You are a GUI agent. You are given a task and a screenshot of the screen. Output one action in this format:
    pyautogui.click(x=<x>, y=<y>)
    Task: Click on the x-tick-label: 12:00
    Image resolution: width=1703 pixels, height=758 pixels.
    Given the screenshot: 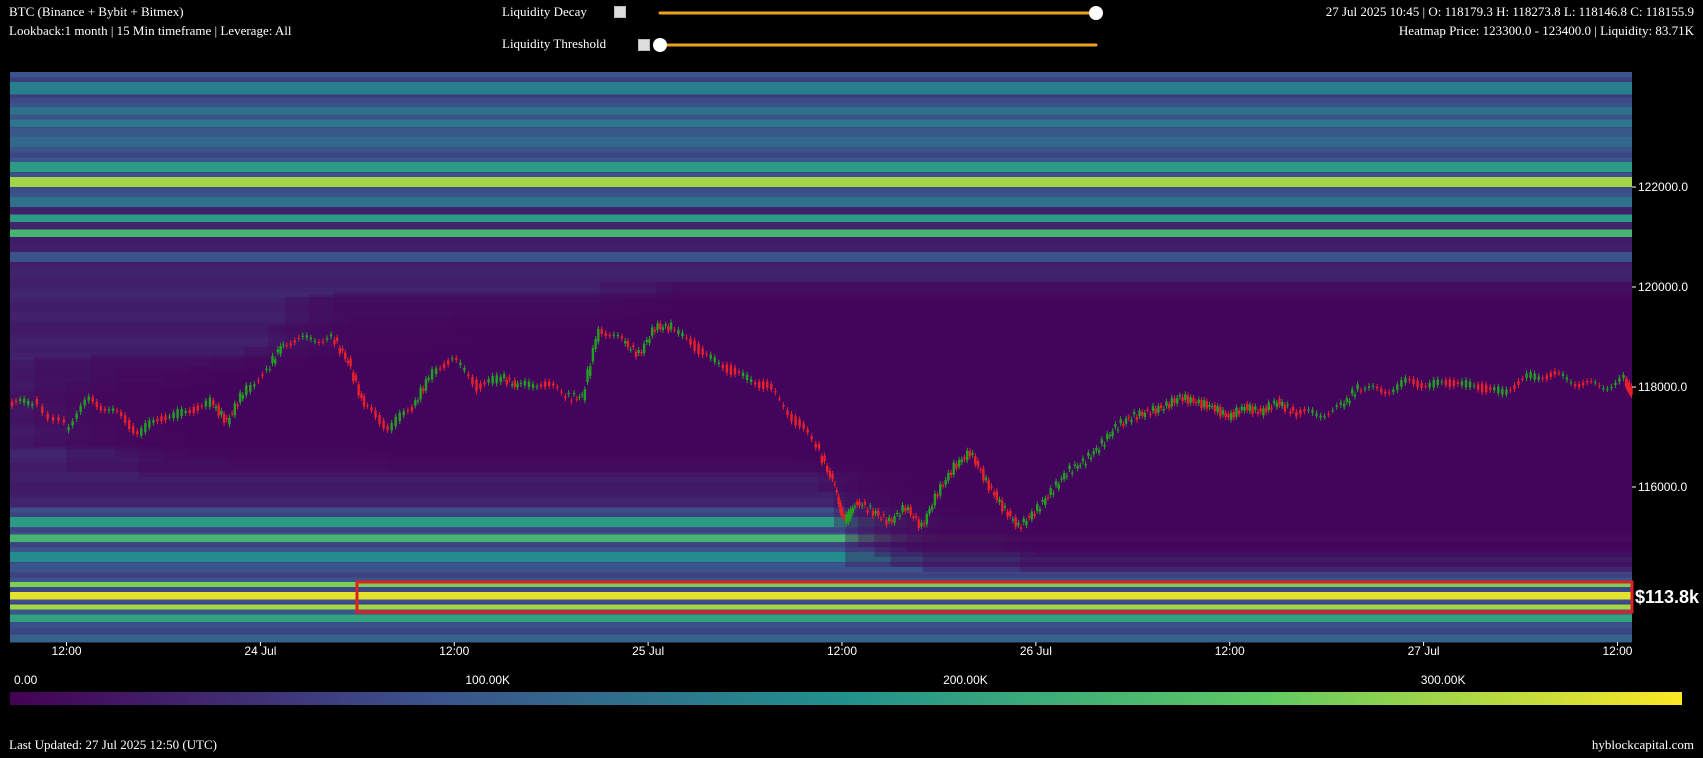 What is the action you would take?
    pyautogui.click(x=1617, y=651)
    